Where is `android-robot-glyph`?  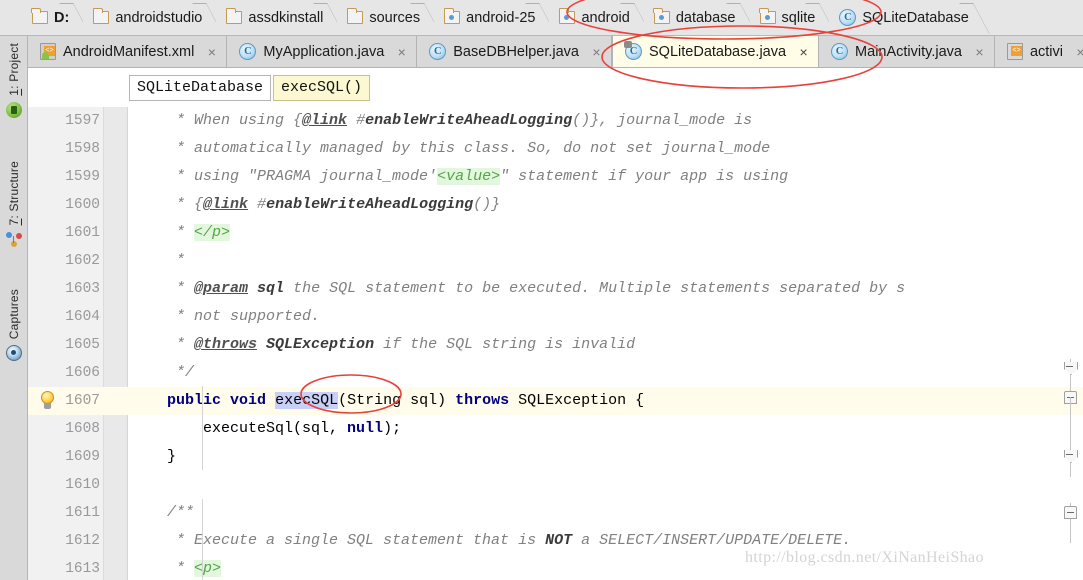 android-robot-glyph is located at coordinates (45, 55).